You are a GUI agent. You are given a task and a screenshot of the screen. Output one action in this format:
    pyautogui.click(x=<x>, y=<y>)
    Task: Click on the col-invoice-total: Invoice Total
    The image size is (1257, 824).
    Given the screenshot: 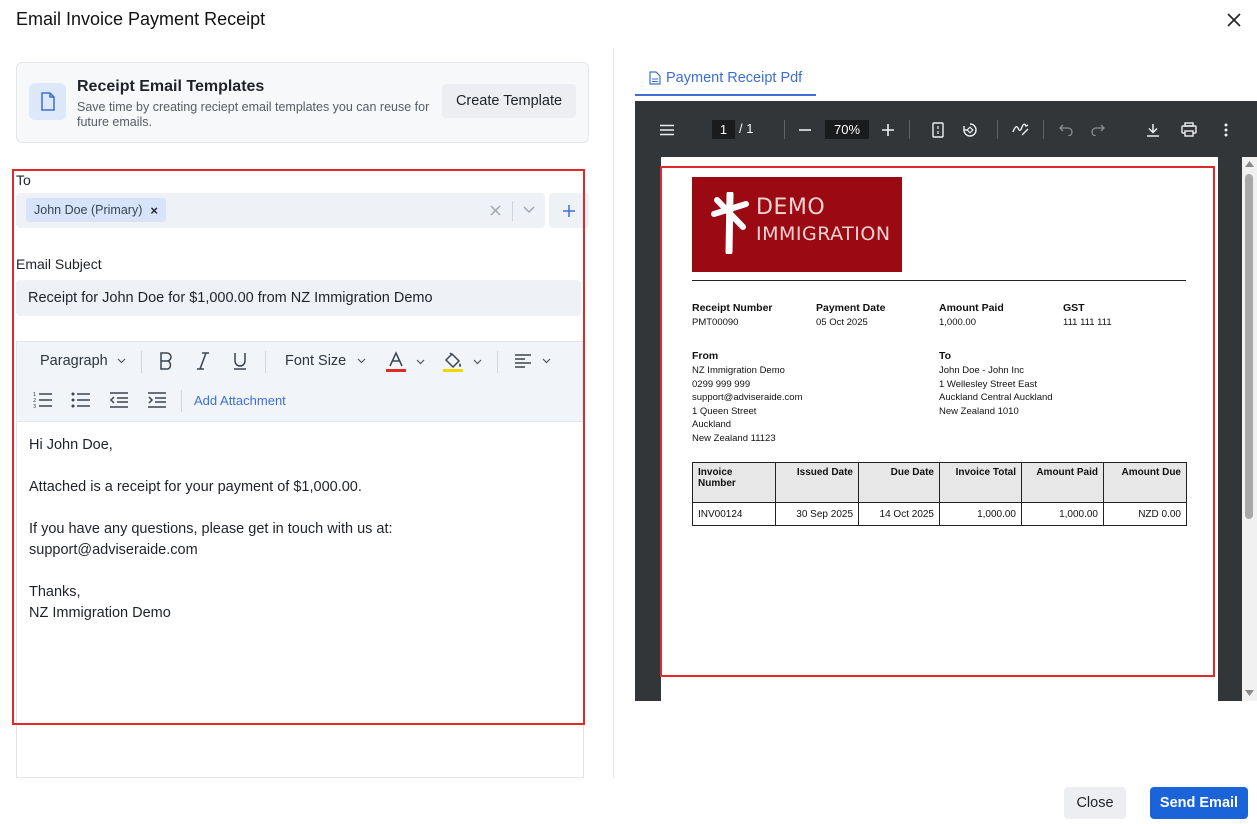 What is the action you would take?
    pyautogui.click(x=980, y=482)
    